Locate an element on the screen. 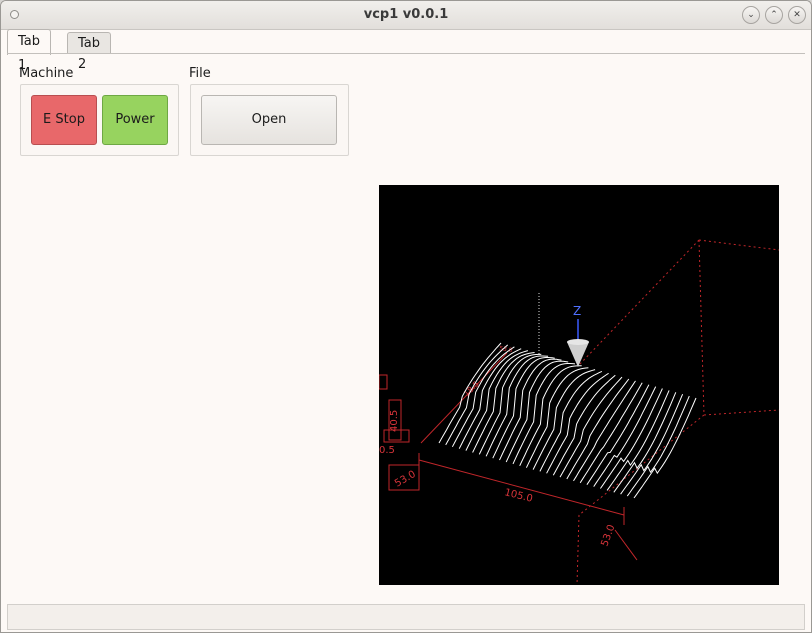  machine-group-label: Machine is located at coordinates (46, 73).